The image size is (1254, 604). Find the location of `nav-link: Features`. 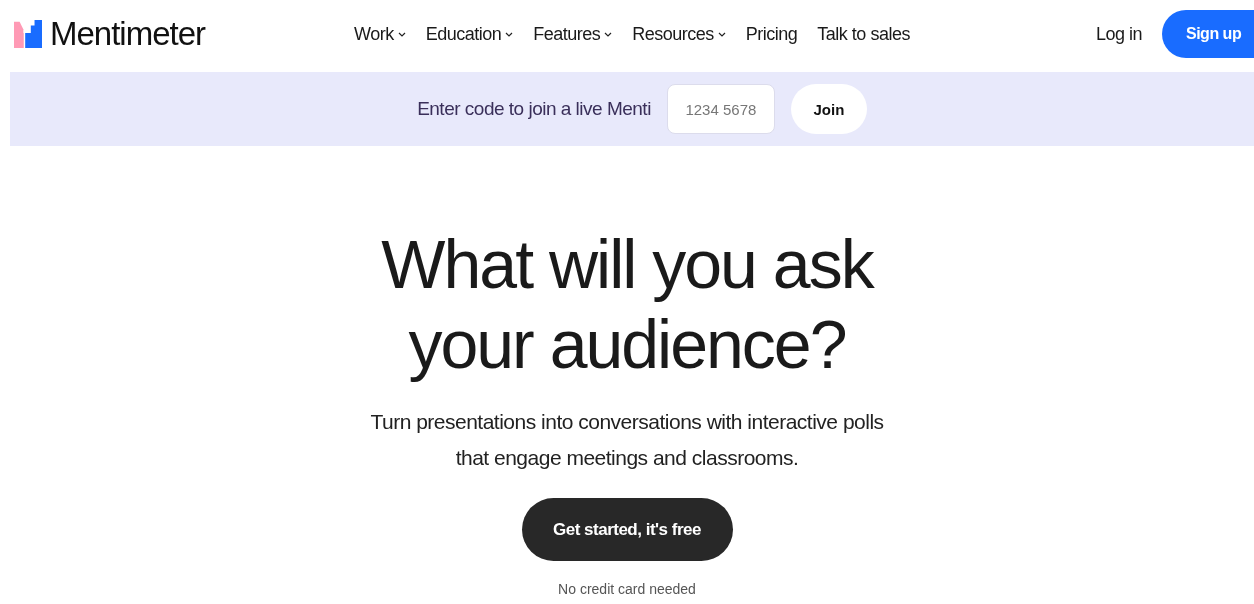

nav-link: Features is located at coordinates (573, 34).